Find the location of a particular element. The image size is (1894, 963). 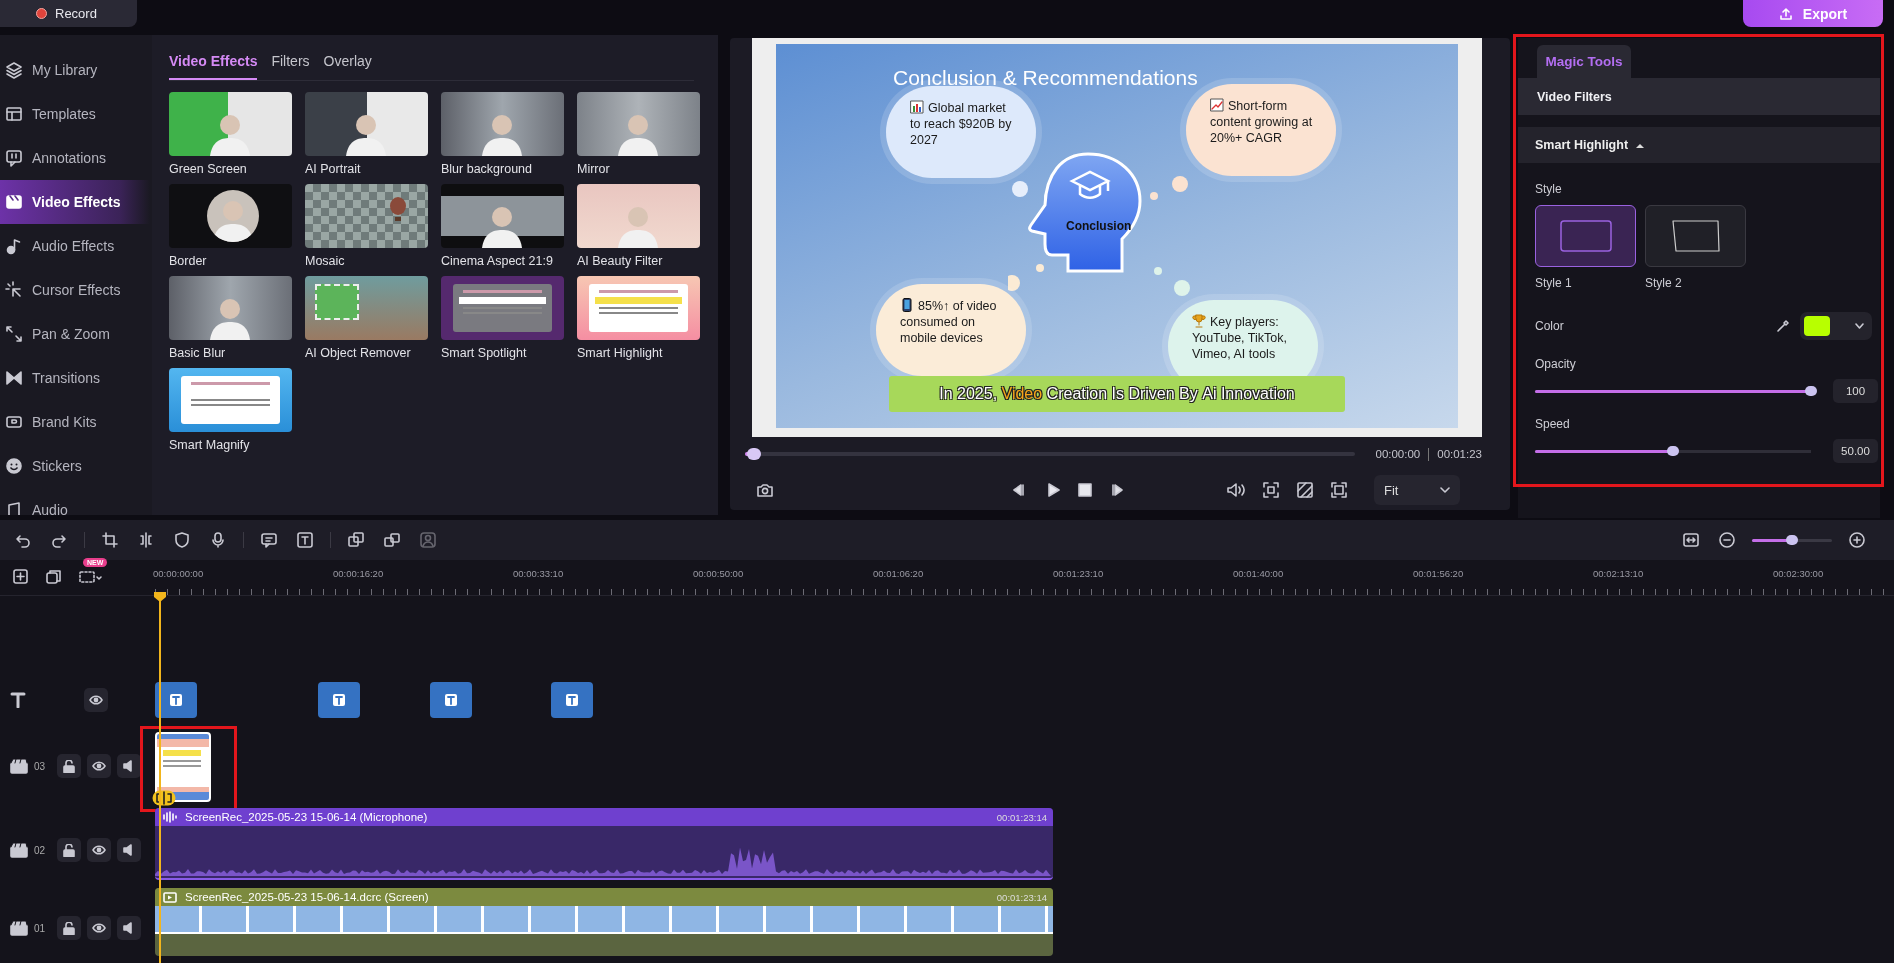

effect-label: Mirror is located at coordinates (594, 169).